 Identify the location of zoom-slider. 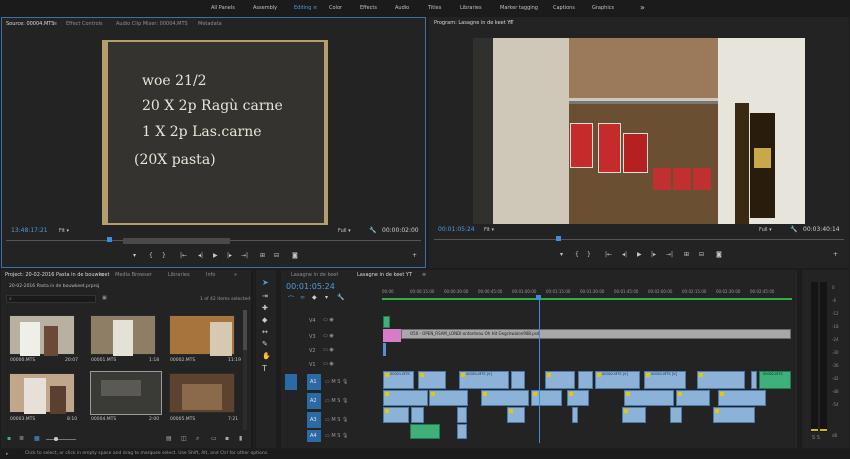
(61, 439).